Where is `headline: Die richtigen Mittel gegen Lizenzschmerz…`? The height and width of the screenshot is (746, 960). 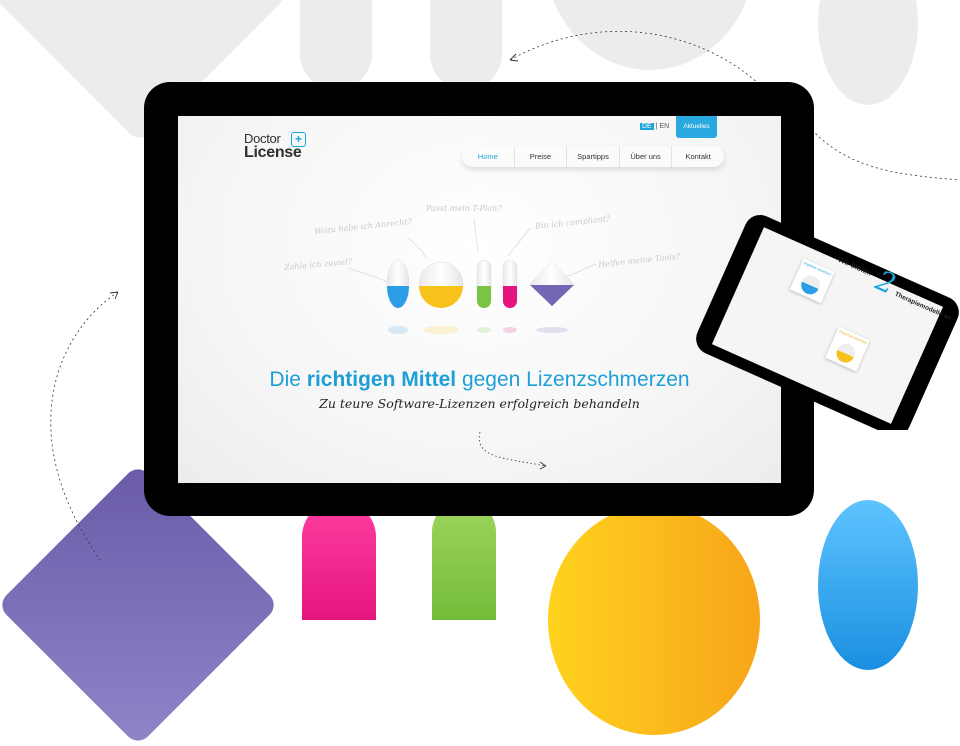 headline: Die richtigen Mittel gegen Lizenzschmerz… is located at coordinates (479, 380).